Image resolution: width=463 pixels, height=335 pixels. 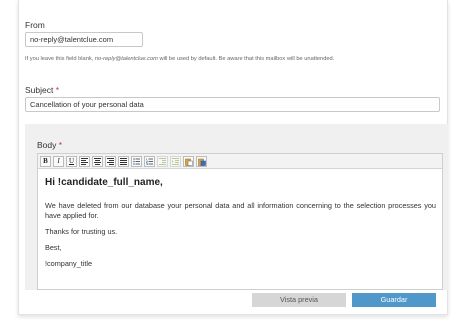 What do you see at coordinates (126, 59) in the screenshot?
I see `hint-email: no-reply@talentclue.com` at bounding box center [126, 59].